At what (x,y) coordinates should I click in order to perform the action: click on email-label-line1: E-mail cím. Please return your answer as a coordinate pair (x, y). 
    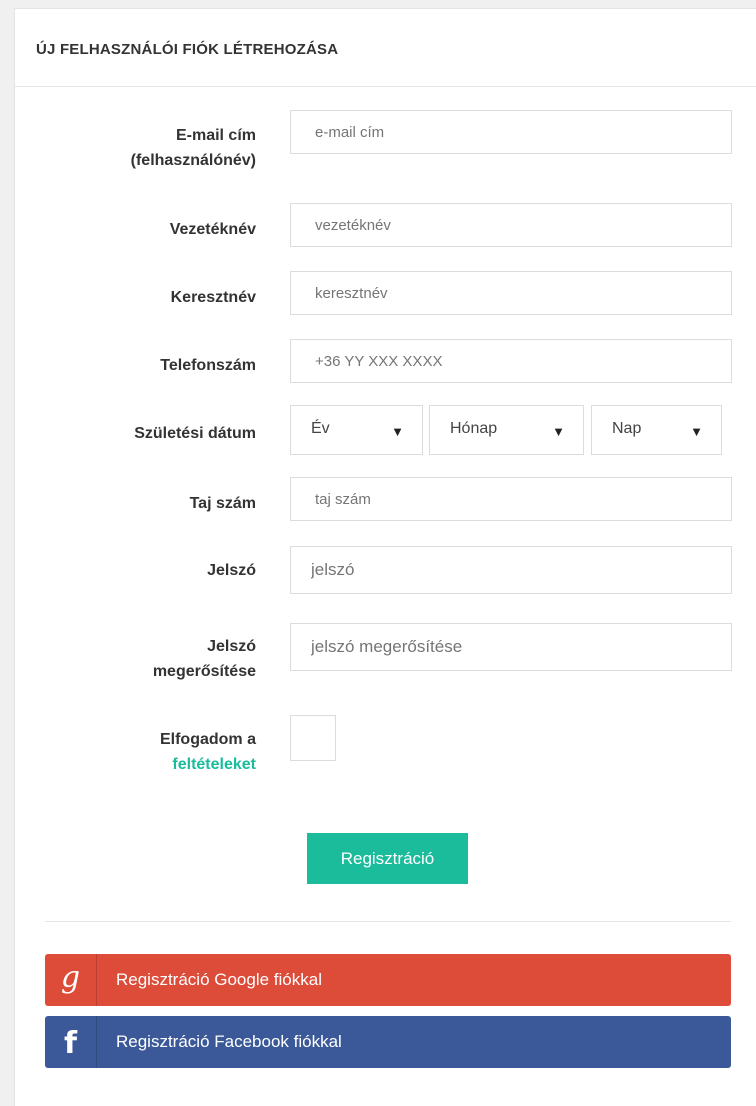
    Looking at the image, I should click on (215, 135).